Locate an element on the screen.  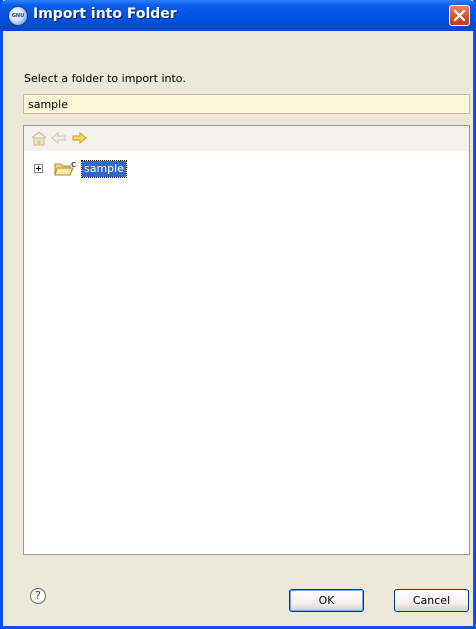
window-title: Import into Folder is located at coordinates (105, 14).